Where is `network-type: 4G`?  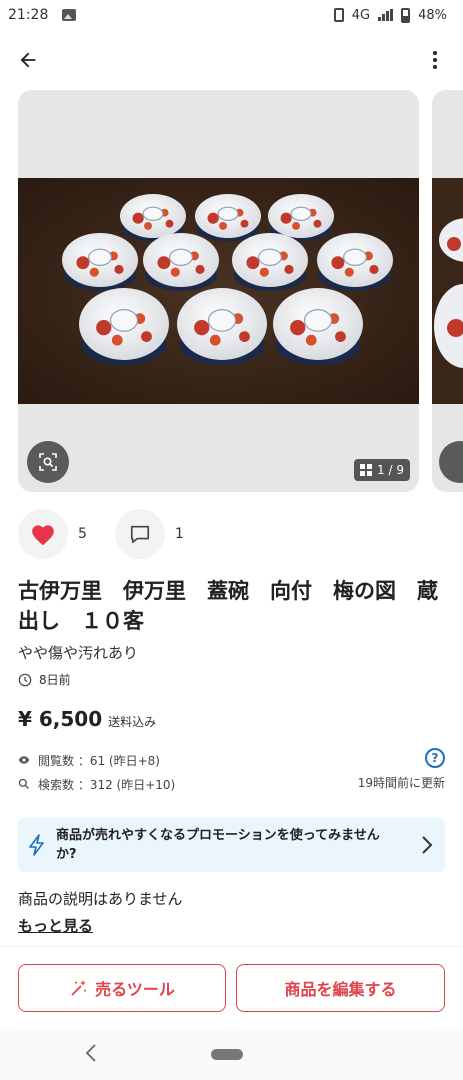 network-type: 4G is located at coordinates (361, 15).